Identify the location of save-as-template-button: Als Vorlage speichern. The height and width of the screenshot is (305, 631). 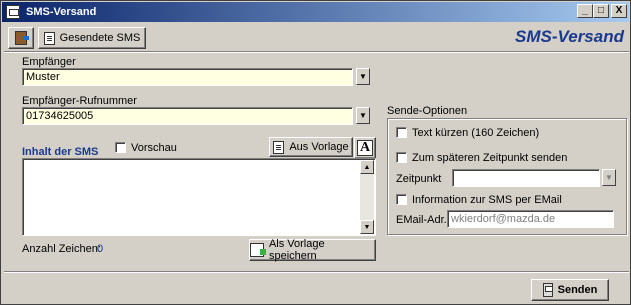
(312, 250).